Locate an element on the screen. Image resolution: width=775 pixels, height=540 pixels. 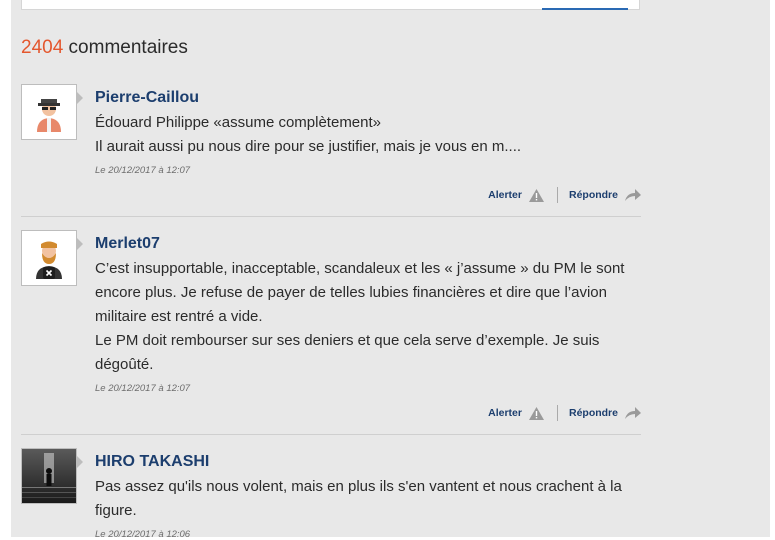
comments-count-label: commentaires is located at coordinates (125, 47).